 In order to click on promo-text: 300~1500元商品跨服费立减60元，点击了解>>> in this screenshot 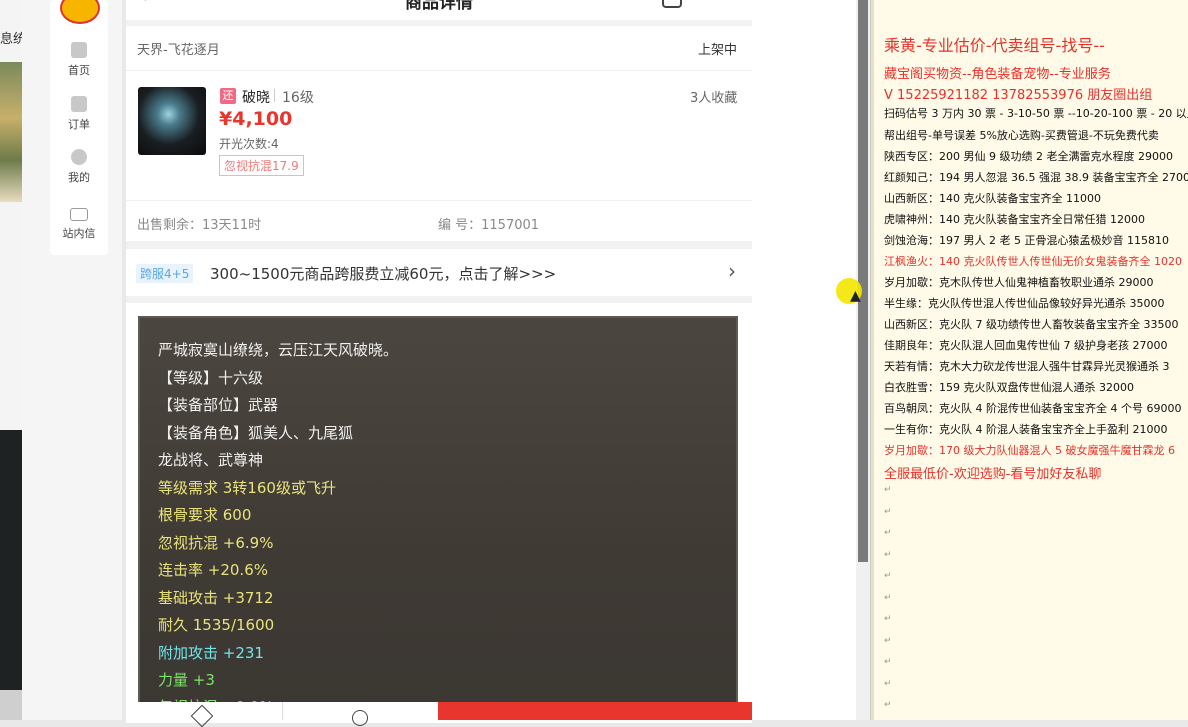, I will do `click(383, 274)`.